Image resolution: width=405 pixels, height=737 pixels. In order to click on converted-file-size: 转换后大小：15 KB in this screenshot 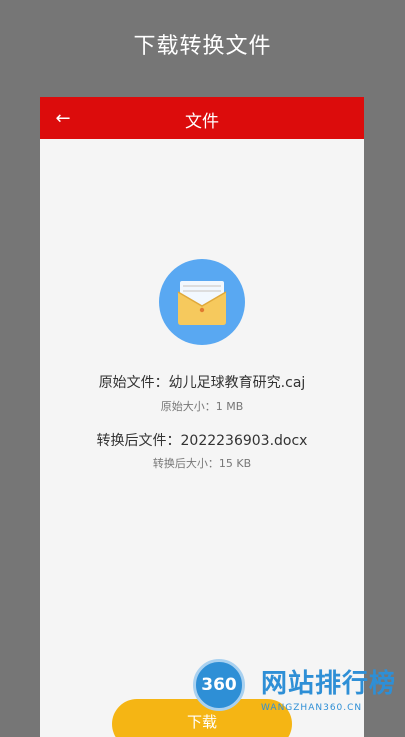, I will do `click(202, 463)`.